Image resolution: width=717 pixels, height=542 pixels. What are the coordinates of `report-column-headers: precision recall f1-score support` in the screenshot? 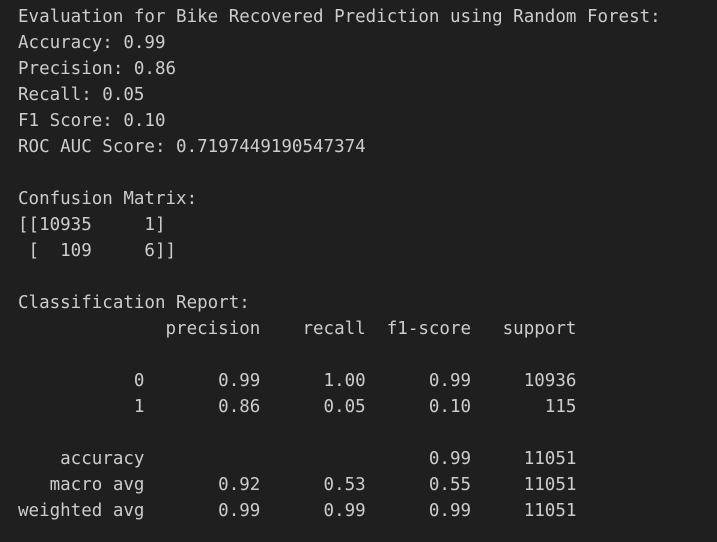 It's located at (297, 329).